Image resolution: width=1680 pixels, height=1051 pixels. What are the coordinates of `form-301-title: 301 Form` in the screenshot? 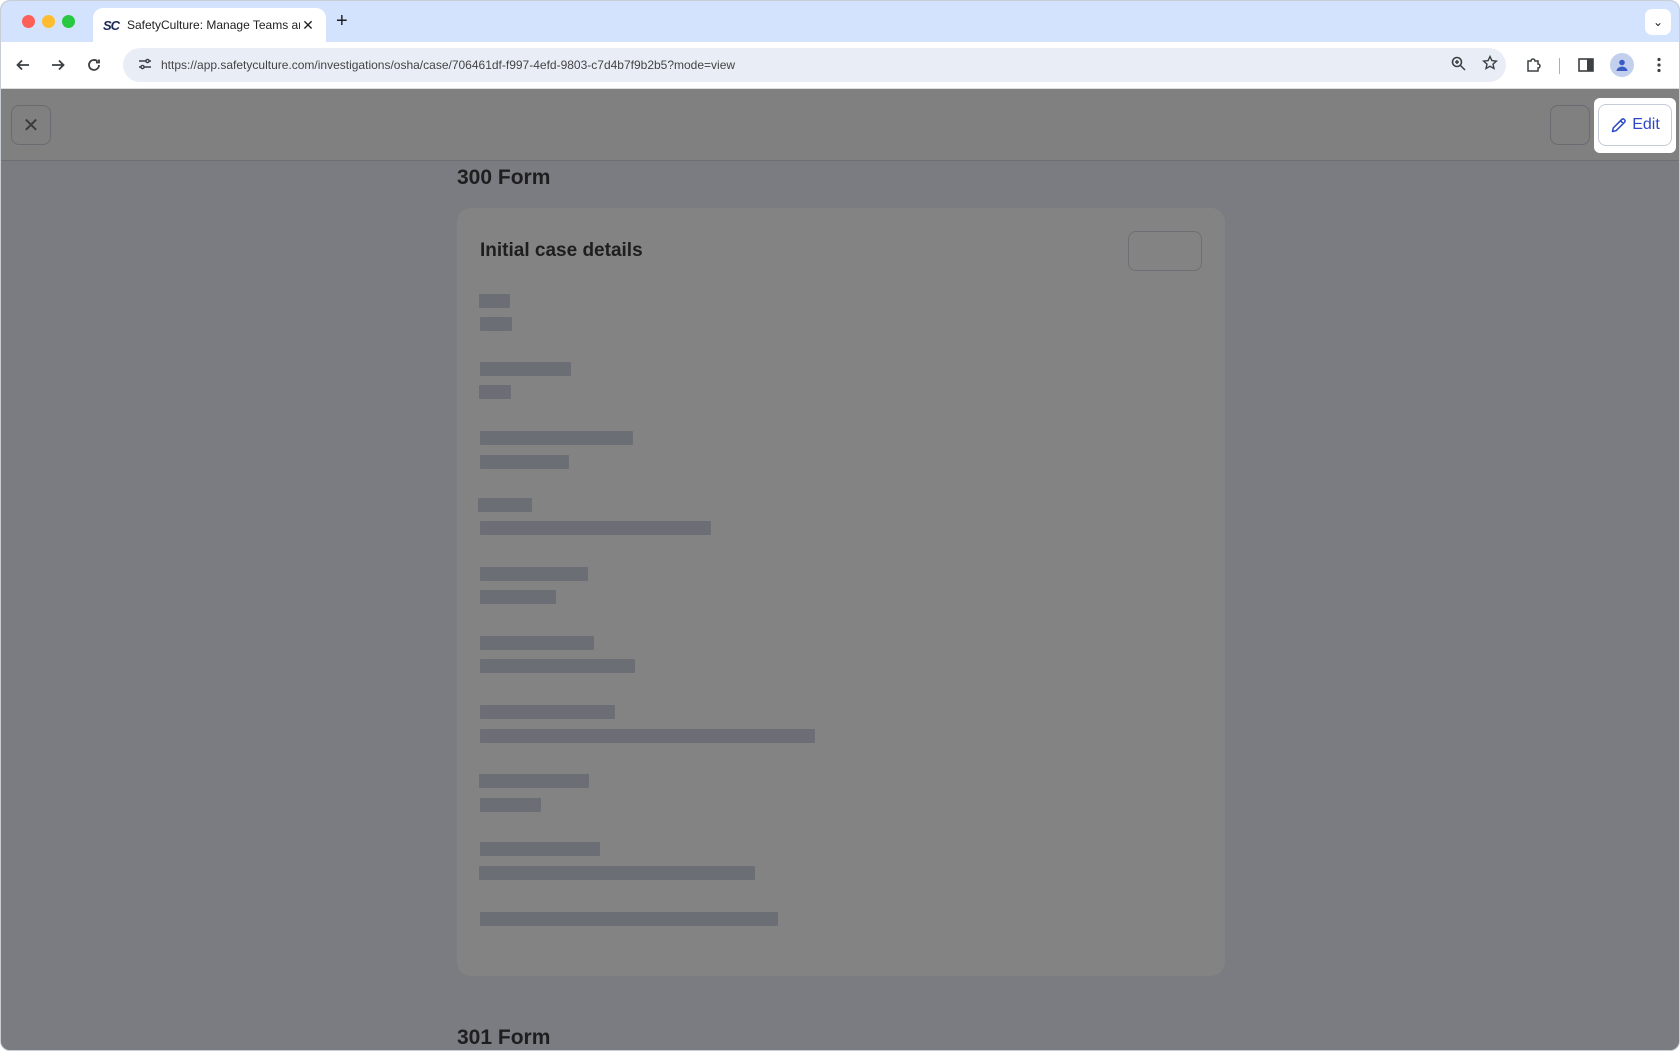 It's located at (504, 1037).